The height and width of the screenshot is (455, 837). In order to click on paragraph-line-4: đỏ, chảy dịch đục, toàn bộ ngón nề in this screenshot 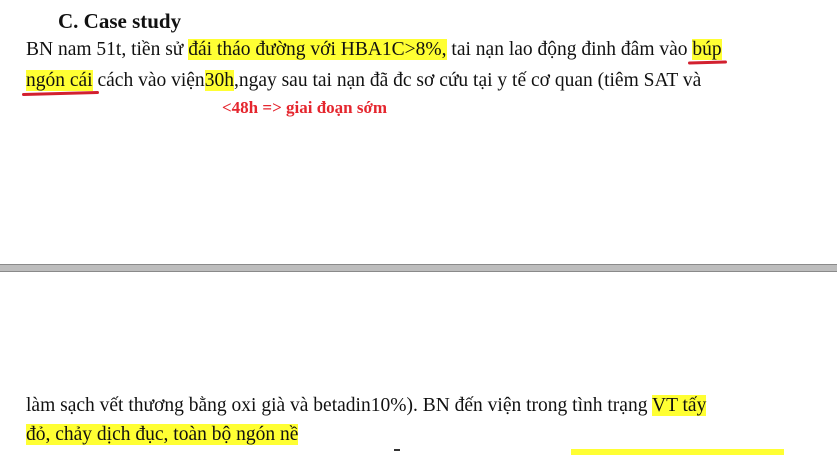, I will do `click(162, 435)`.